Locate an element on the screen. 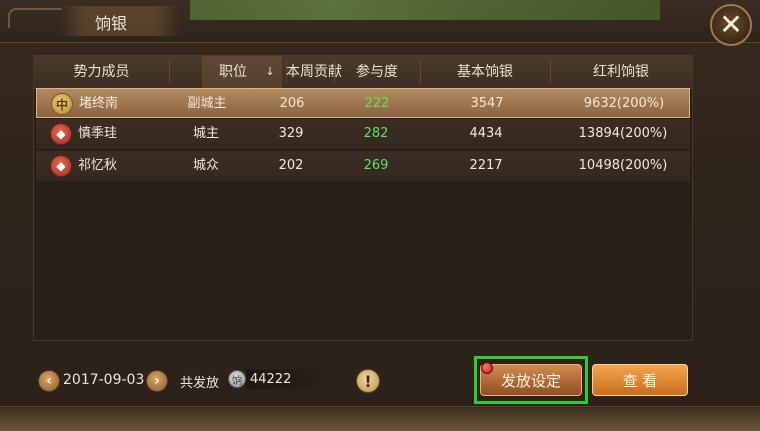  prev-date-button: ‹ is located at coordinates (49, 381).